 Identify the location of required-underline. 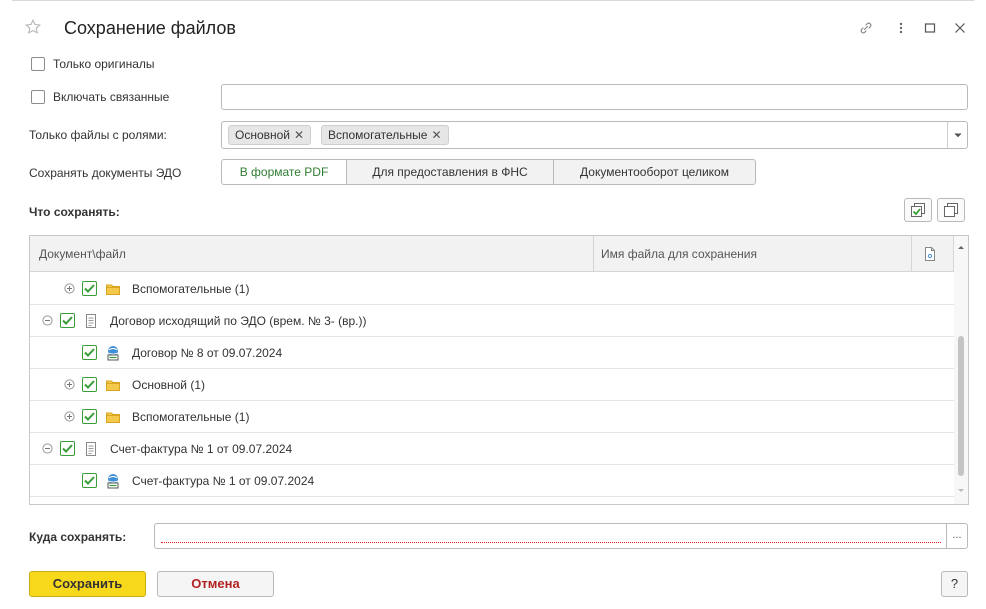
(551, 542).